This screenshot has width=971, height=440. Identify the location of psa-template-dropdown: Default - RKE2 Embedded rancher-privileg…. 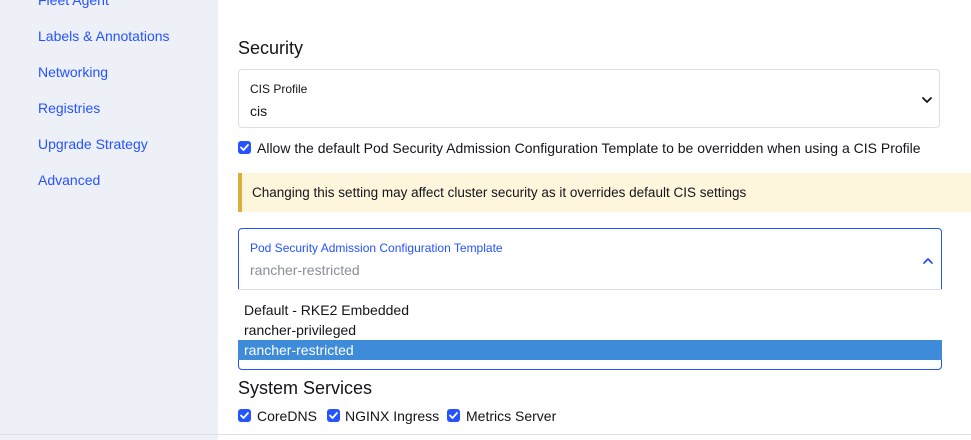
(590, 324).